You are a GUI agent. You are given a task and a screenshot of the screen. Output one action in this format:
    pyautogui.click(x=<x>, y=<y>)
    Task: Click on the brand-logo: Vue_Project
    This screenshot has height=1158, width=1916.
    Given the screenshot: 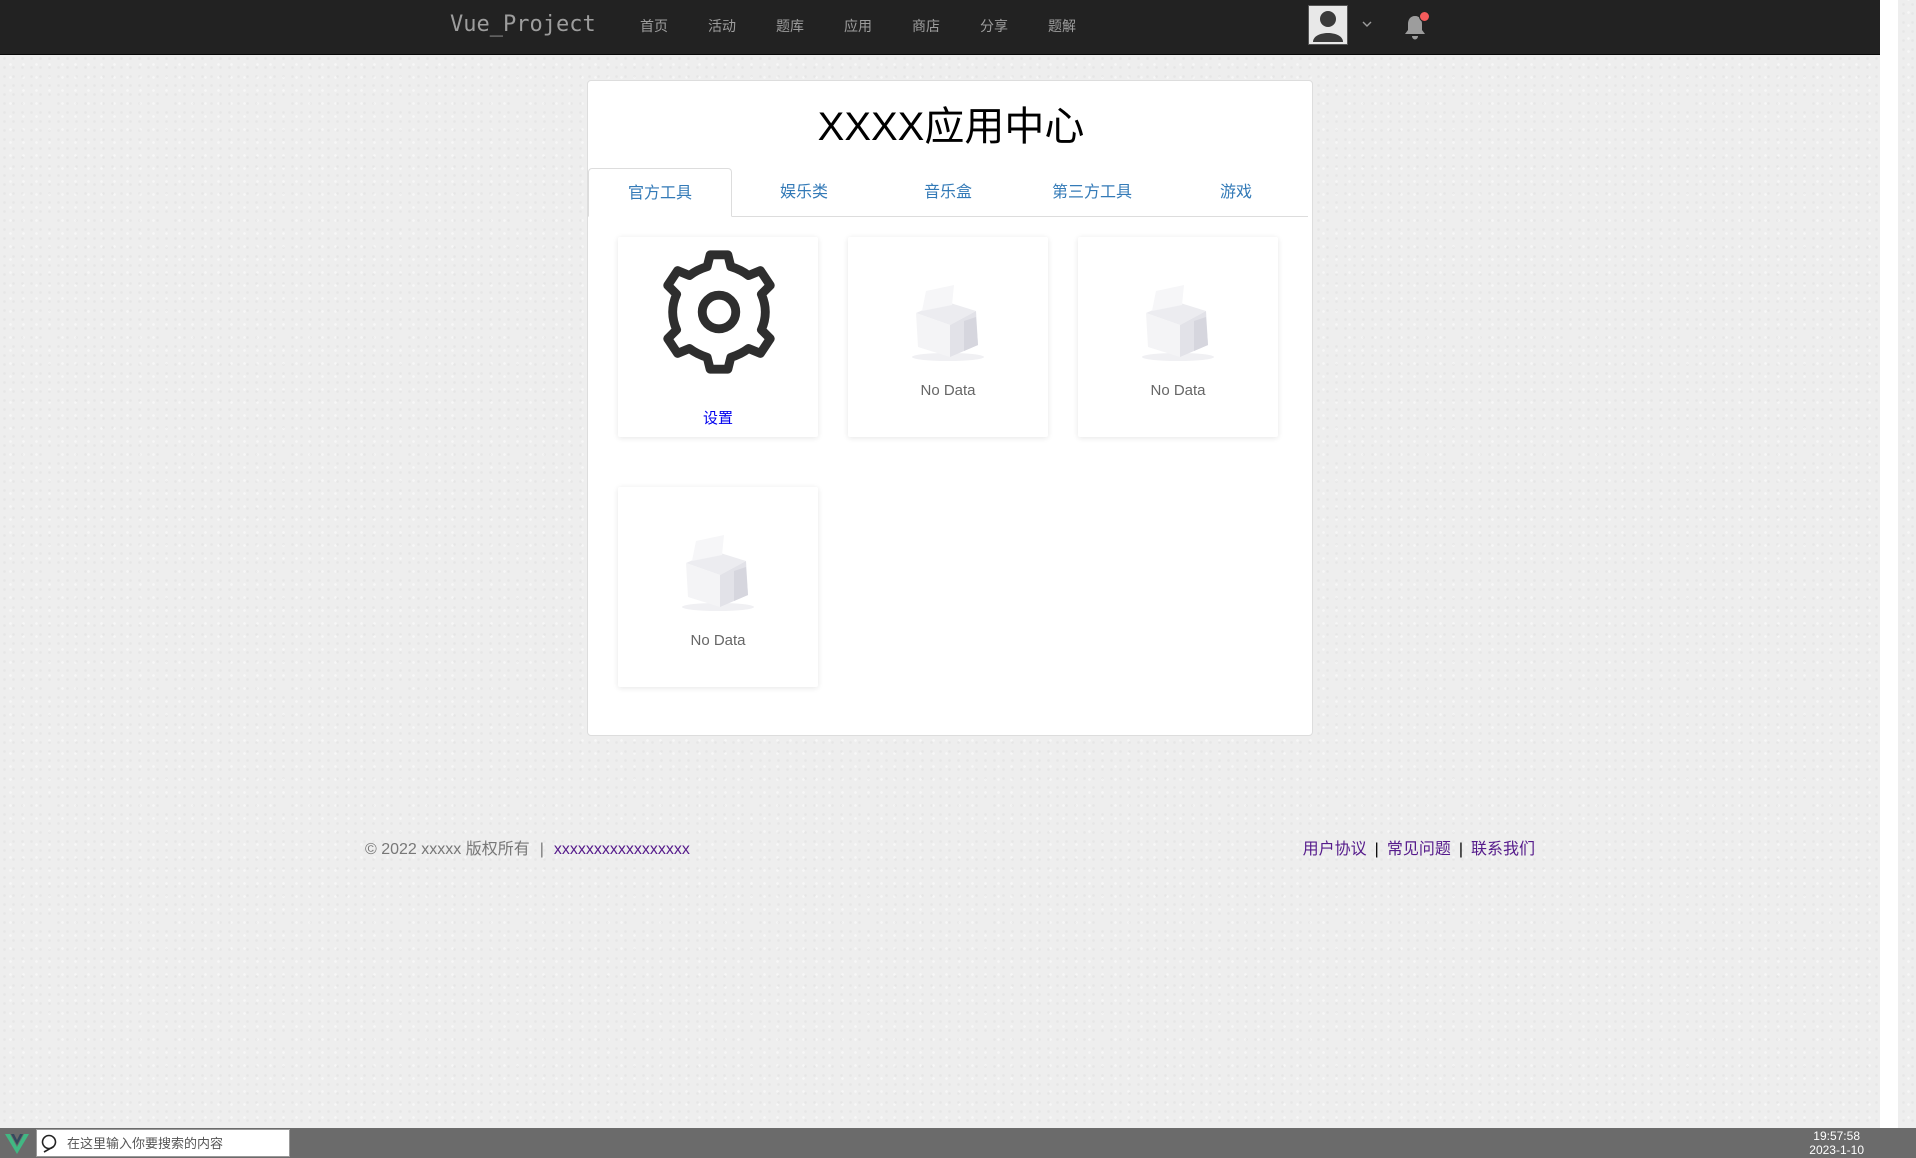 What is the action you would take?
    pyautogui.click(x=523, y=25)
    